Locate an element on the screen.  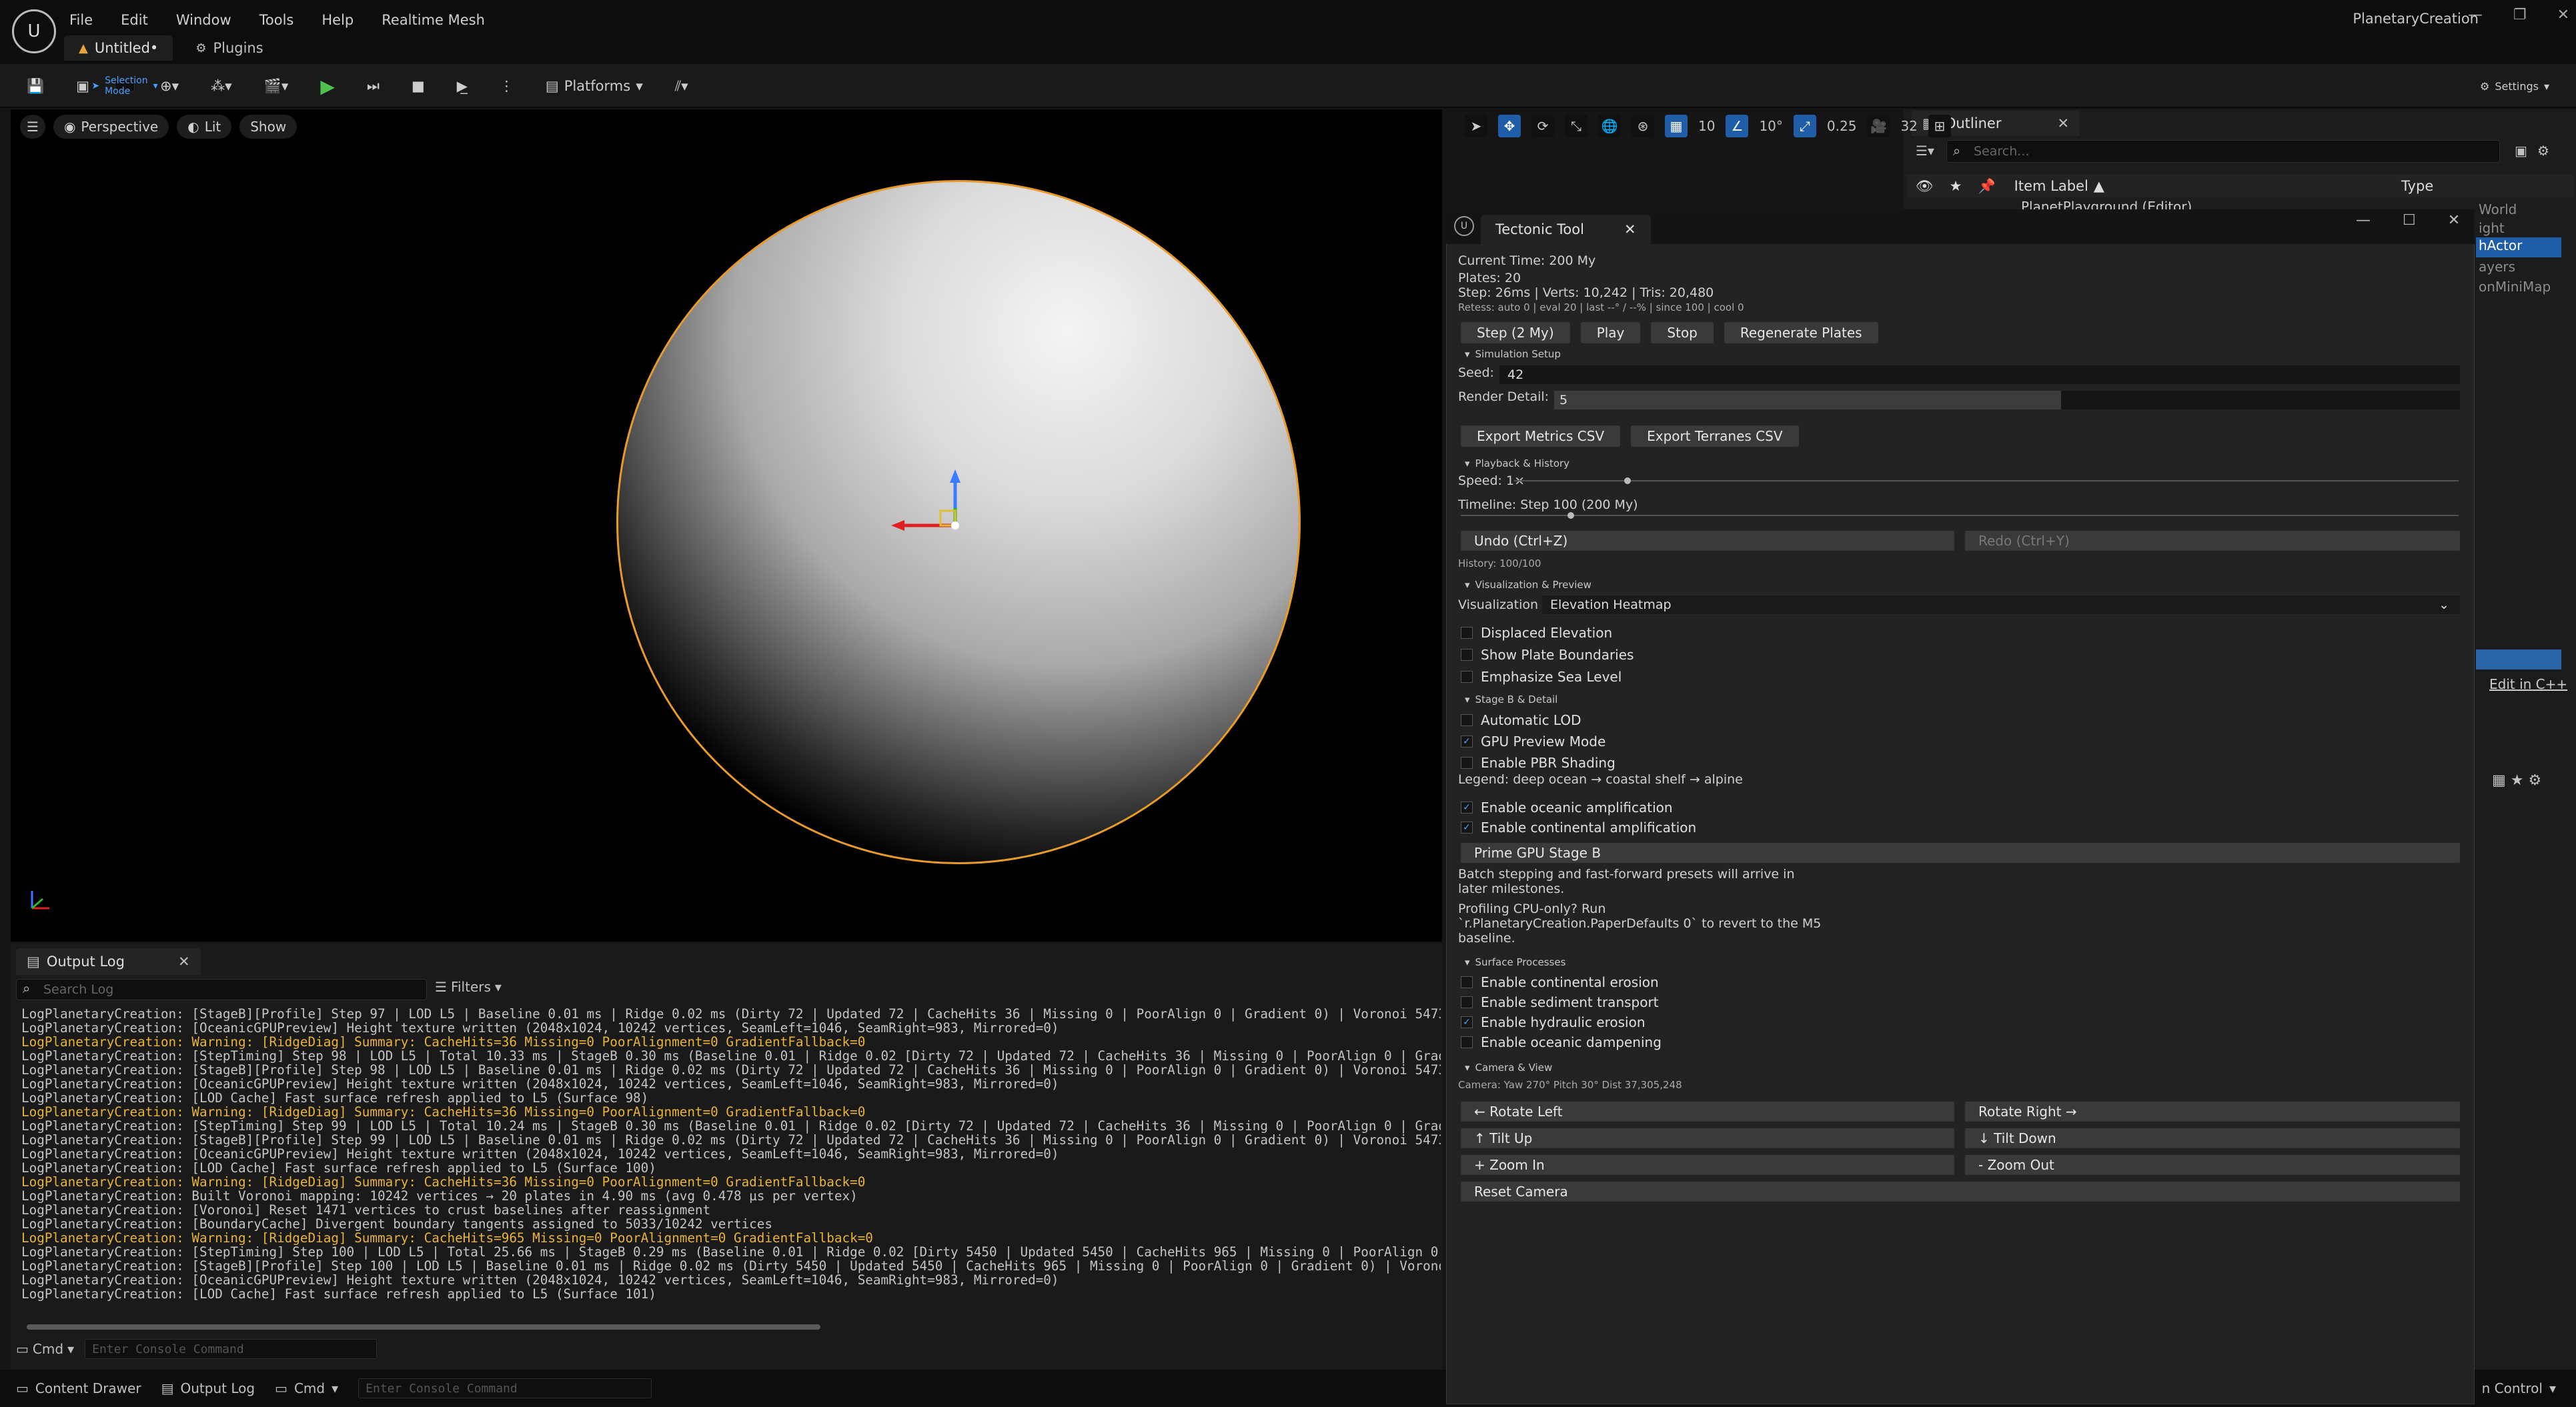
undo-button: Undo (Ctrl+Z) is located at coordinates (1708, 541).